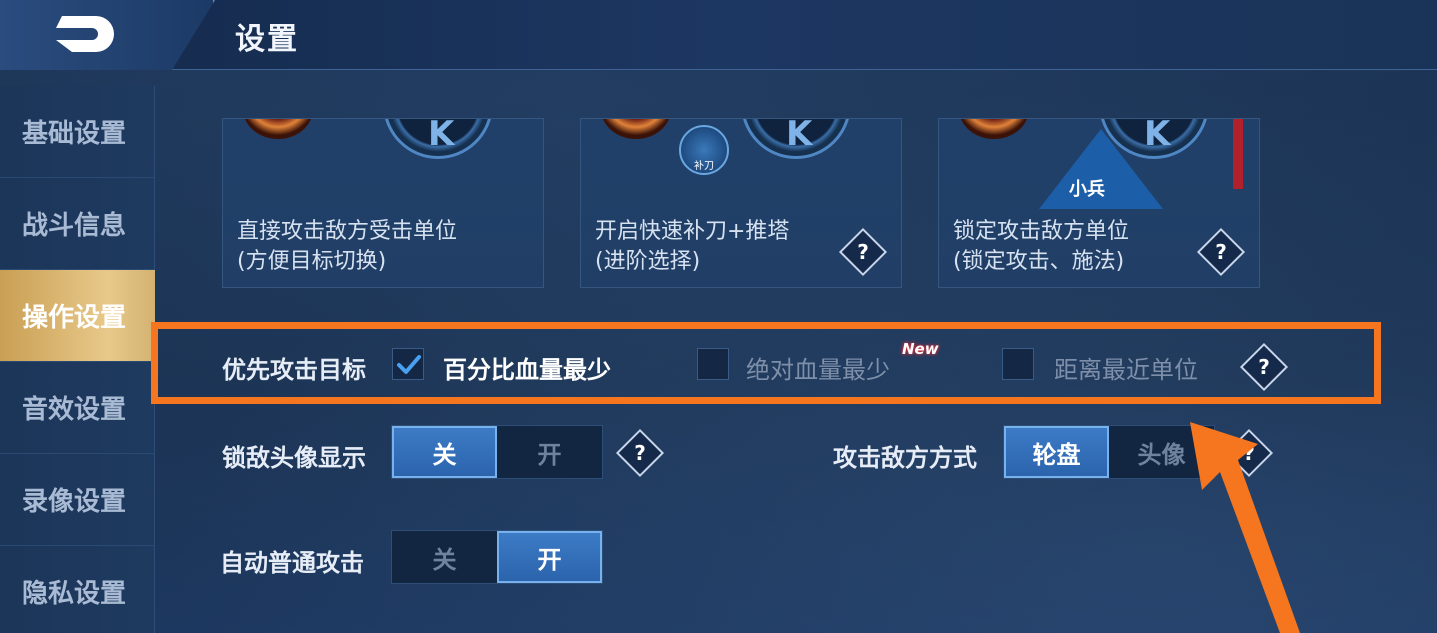  I want to click on mode-card-lock: 小兵 K 锁定攻击敌方单位 (锁定攻击、施法) ?, so click(1099, 203).